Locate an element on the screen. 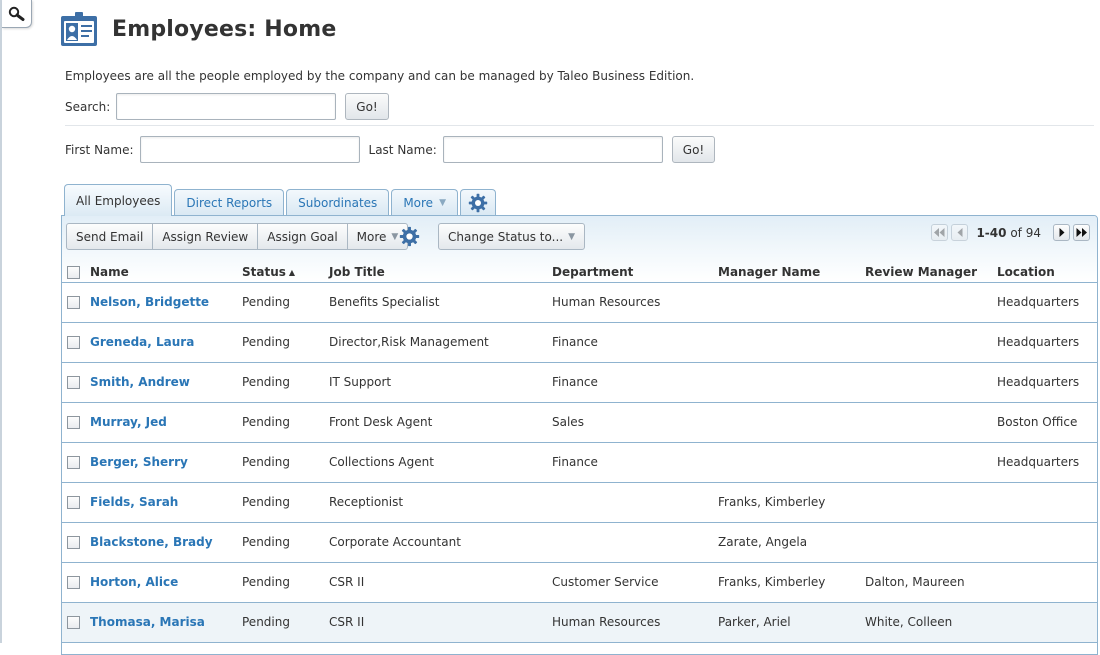 Image resolution: width=1100 pixels, height=655 pixels. employee-name-link: Berger, Sherry is located at coordinates (139, 462).